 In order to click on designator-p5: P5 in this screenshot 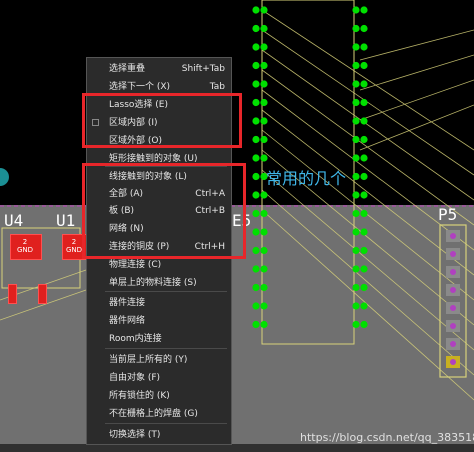, I will do `click(448, 214)`.